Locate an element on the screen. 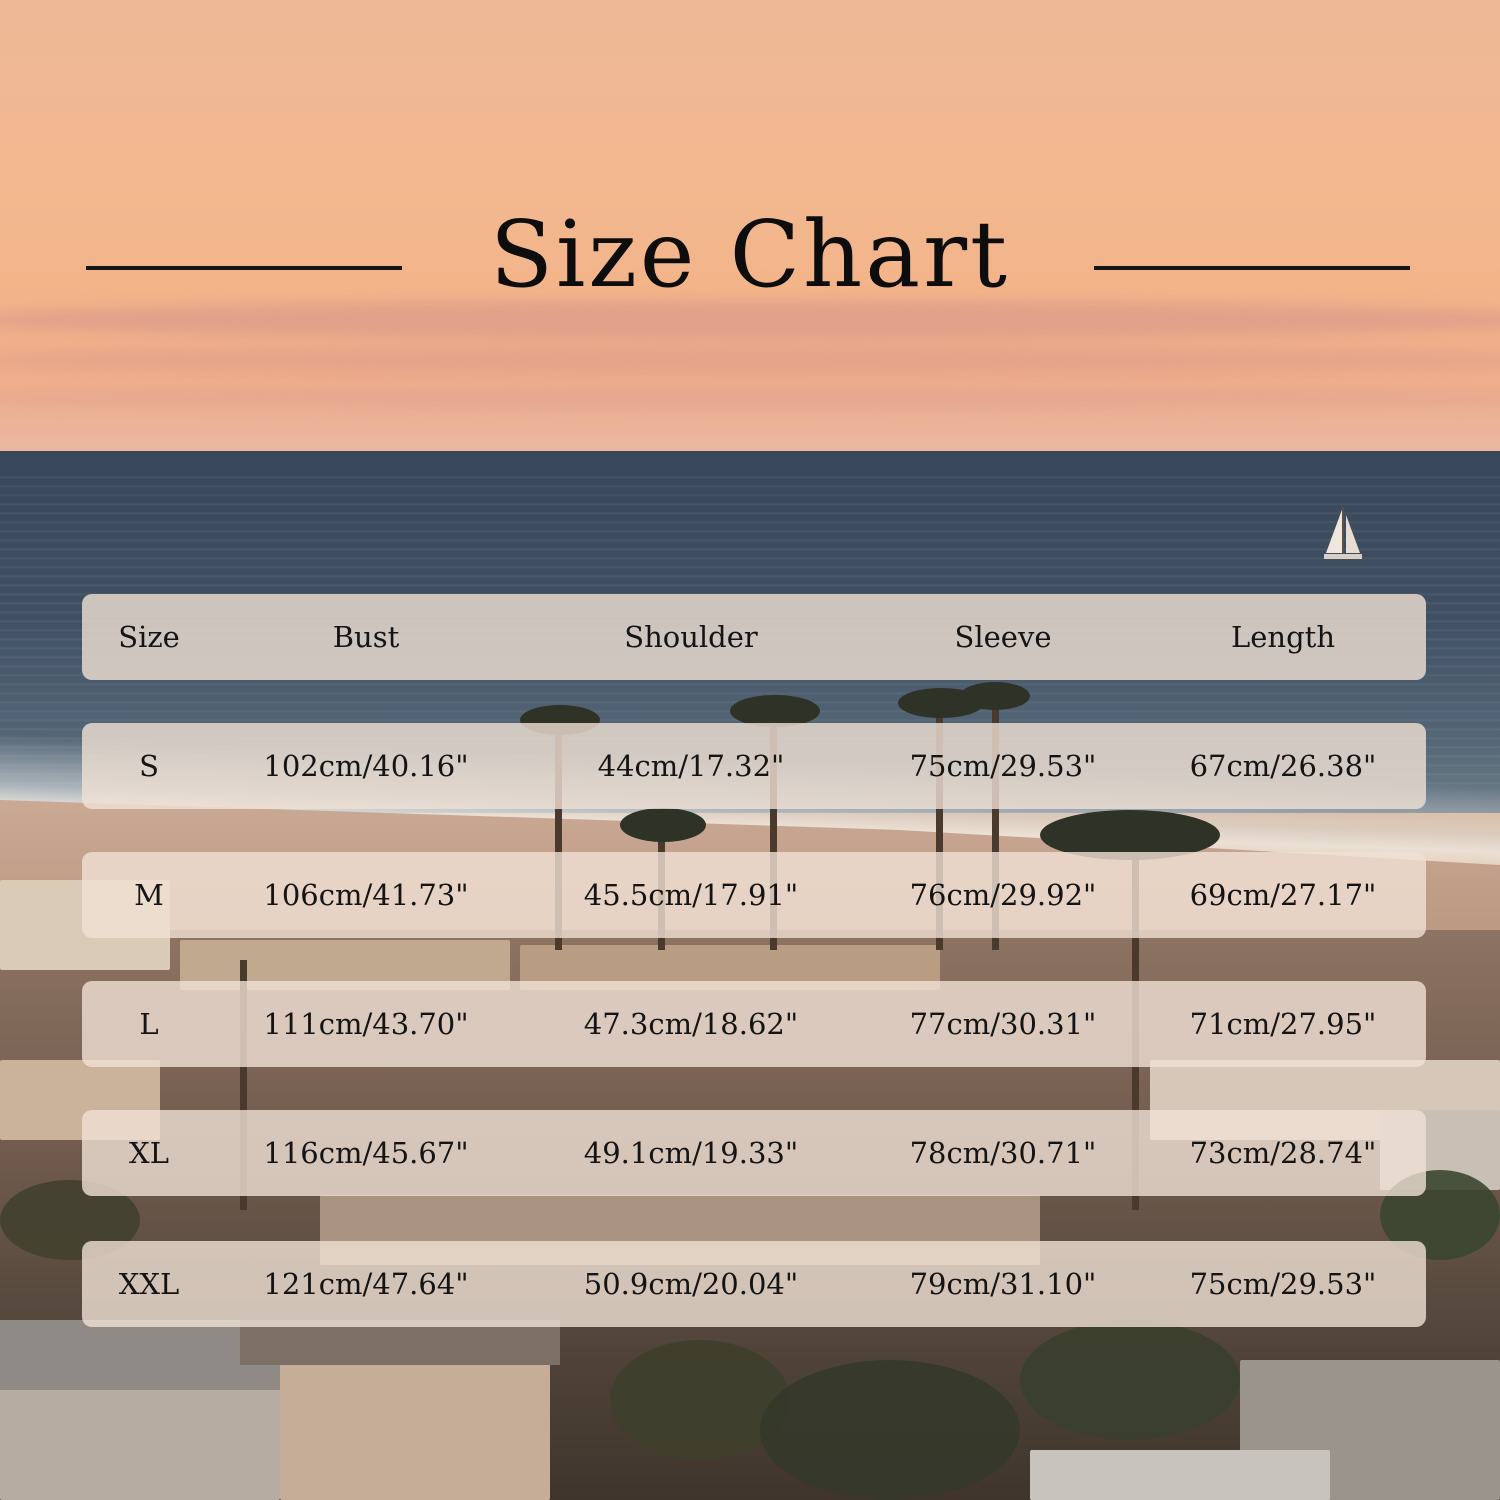  length-cell: 69cm/27.17" is located at coordinates (1283, 895).